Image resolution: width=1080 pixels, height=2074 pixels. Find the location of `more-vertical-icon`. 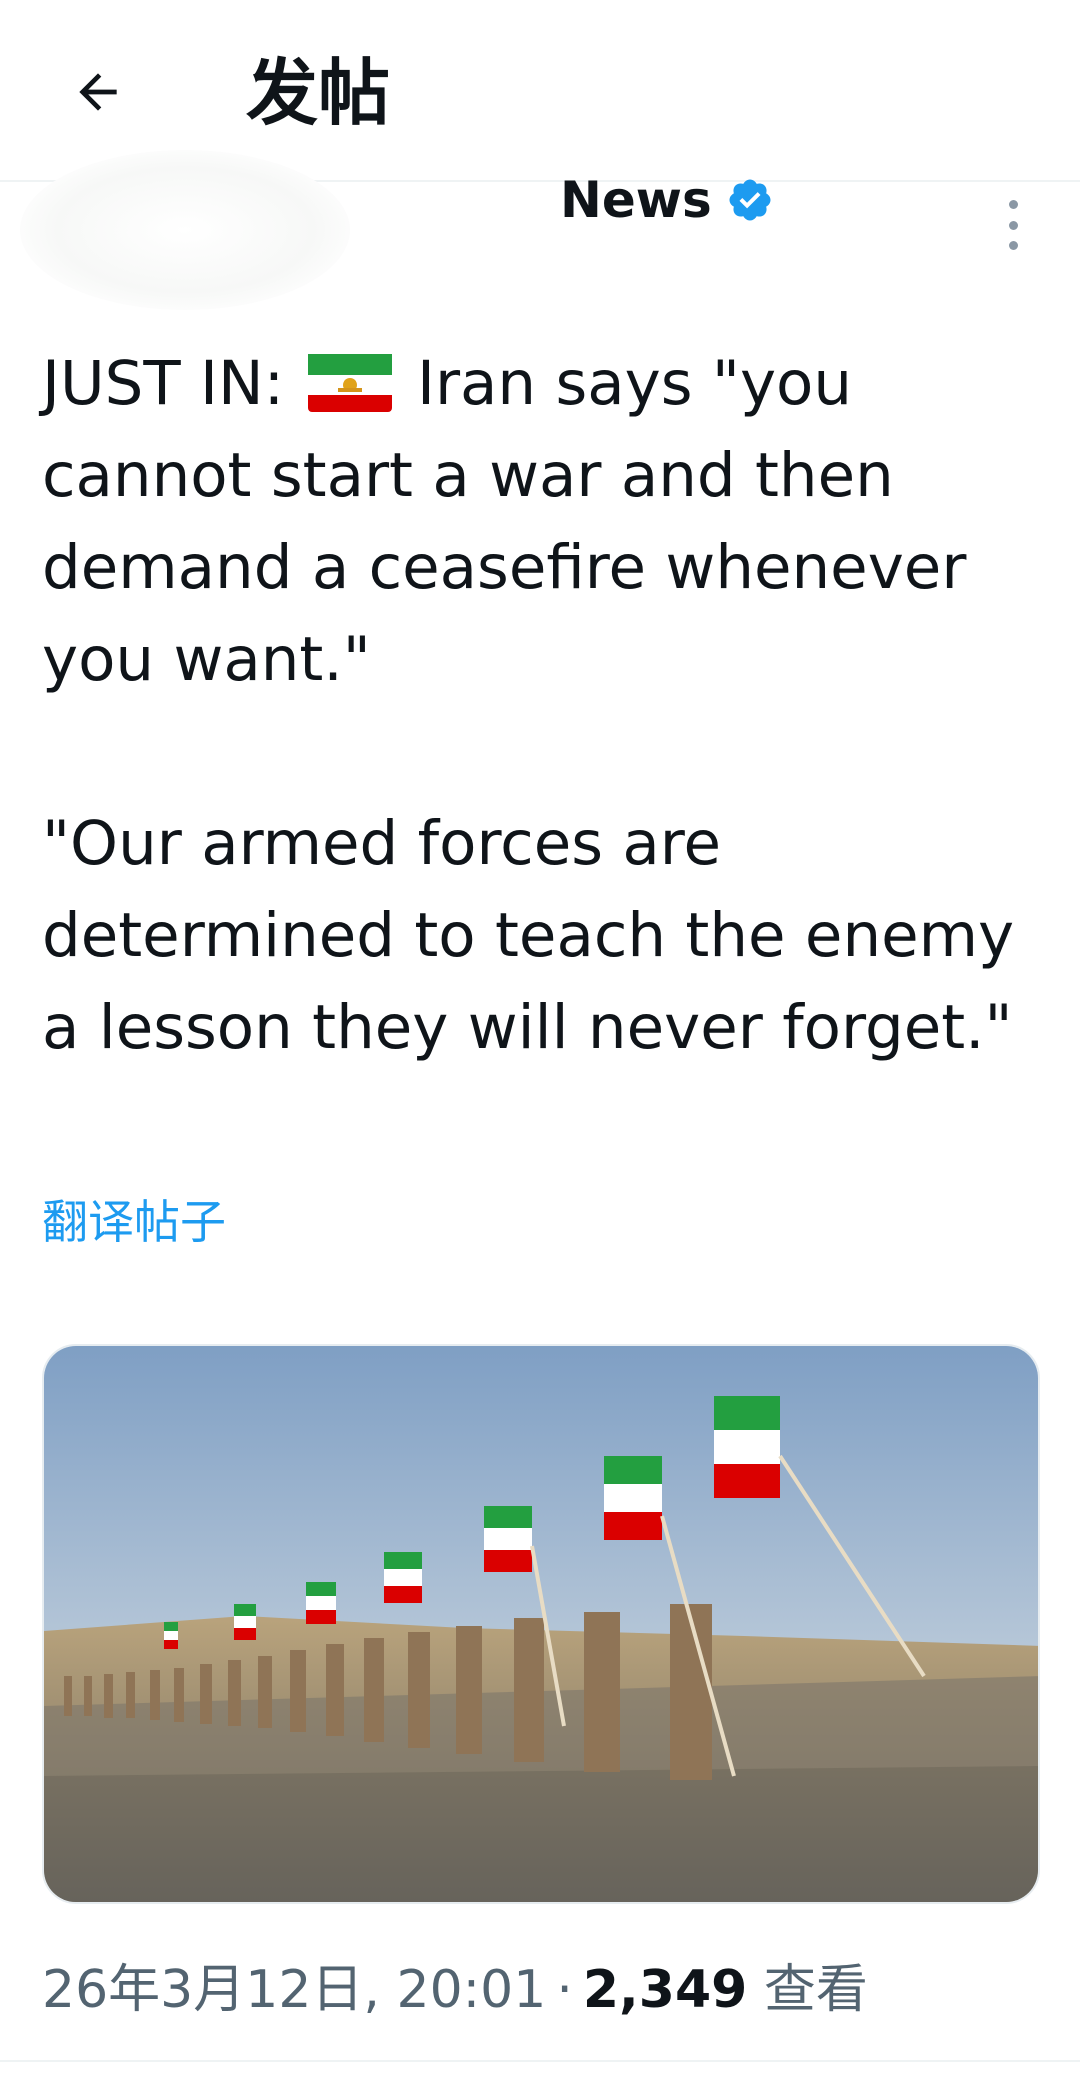

more-vertical-icon is located at coordinates (1013, 204).